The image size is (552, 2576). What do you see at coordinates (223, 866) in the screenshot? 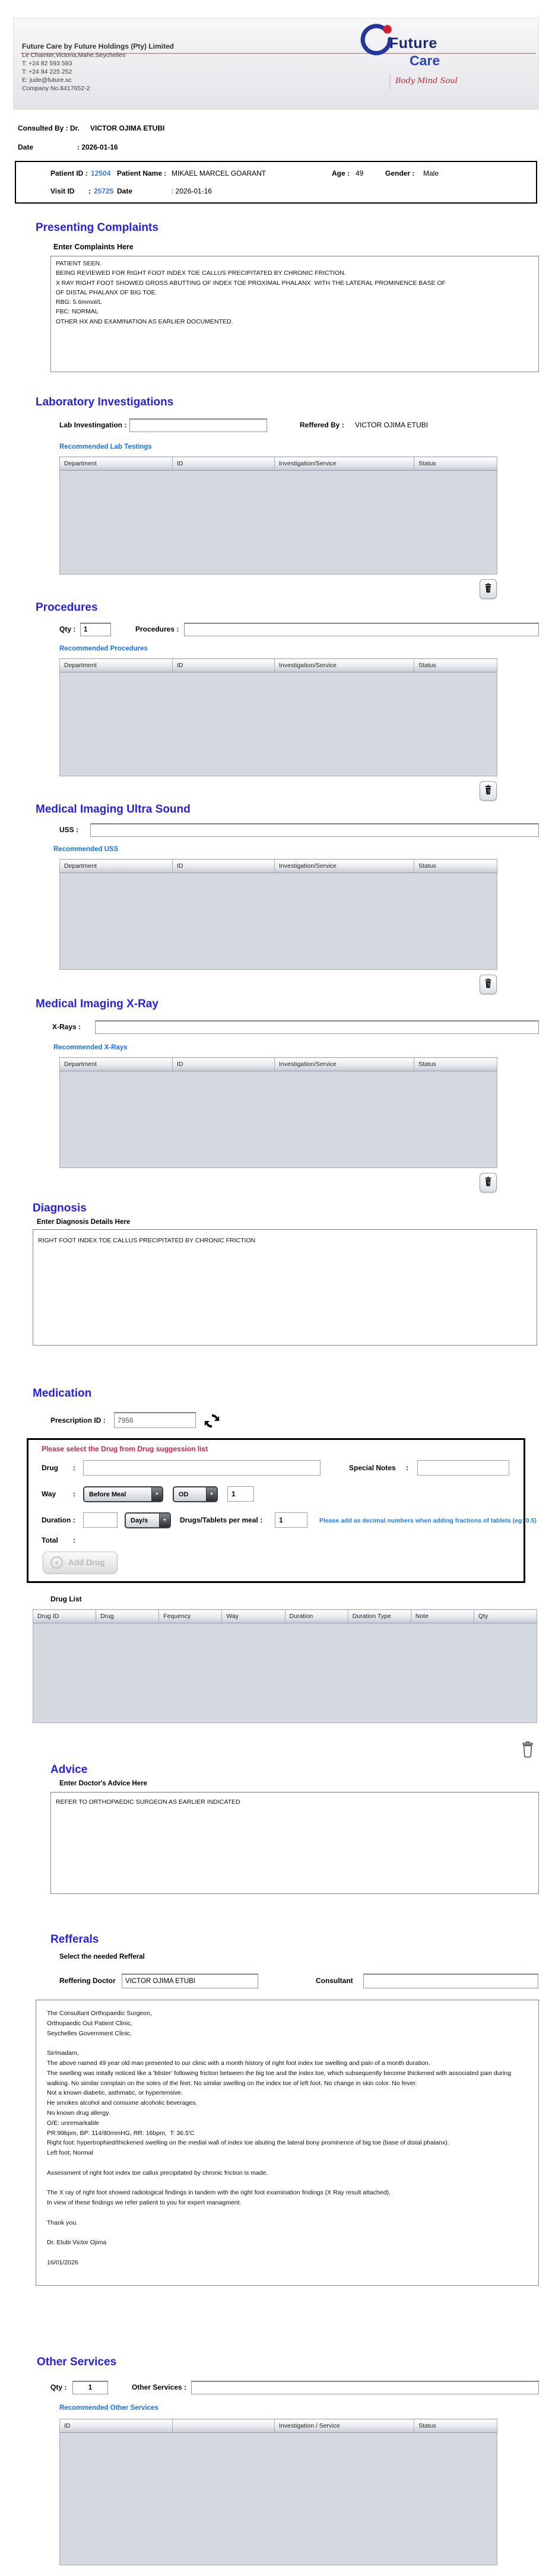
I see `uss-col-id: ID` at bounding box center [223, 866].